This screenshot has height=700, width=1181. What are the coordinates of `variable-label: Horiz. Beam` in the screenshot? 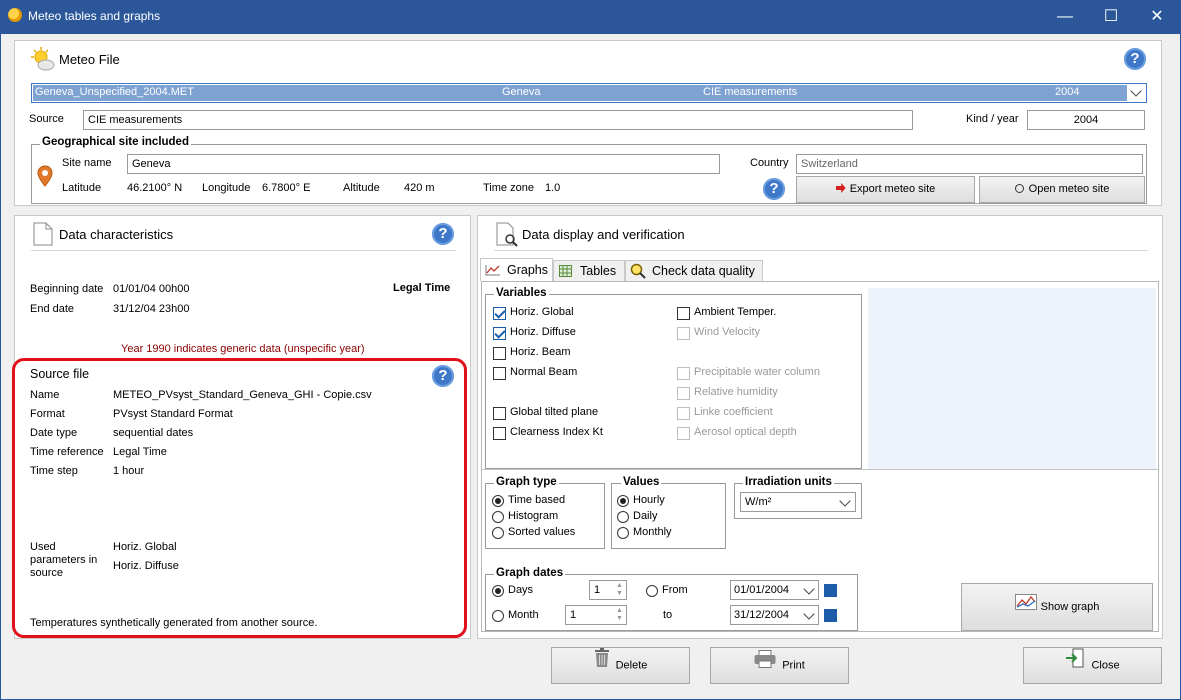 It's located at (540, 352).